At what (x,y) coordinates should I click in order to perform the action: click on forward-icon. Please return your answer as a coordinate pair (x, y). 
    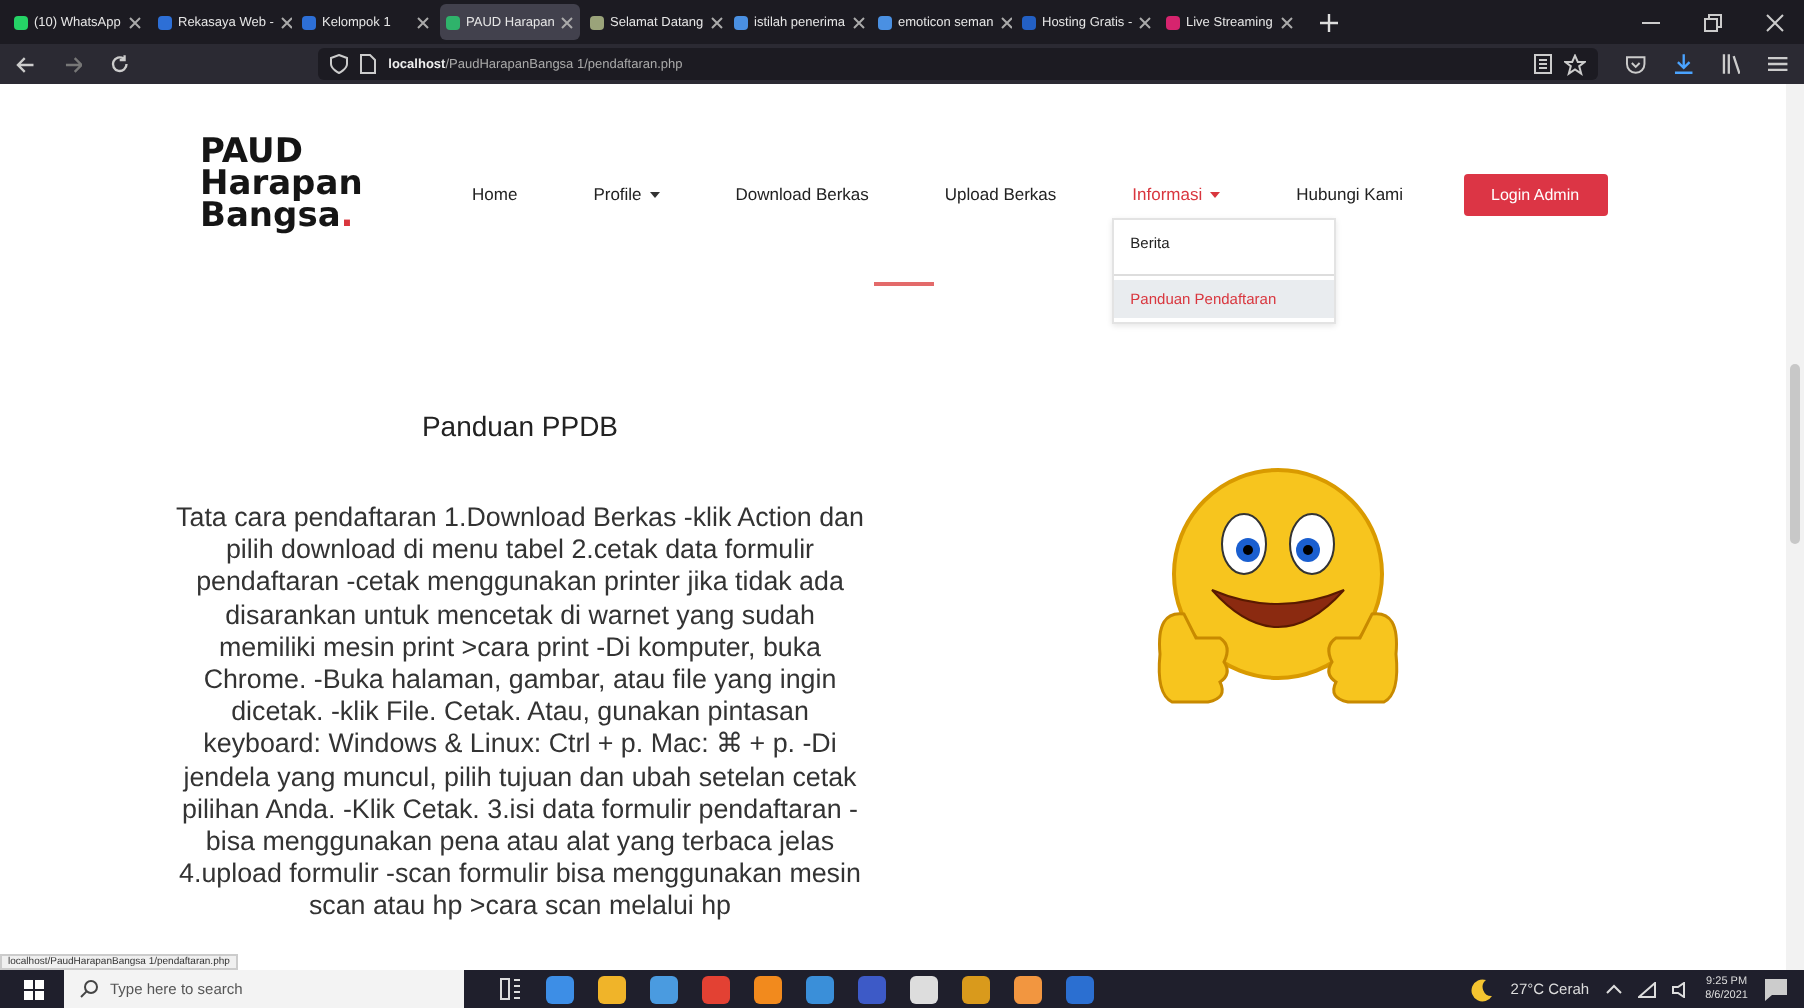
    Looking at the image, I should click on (73, 64).